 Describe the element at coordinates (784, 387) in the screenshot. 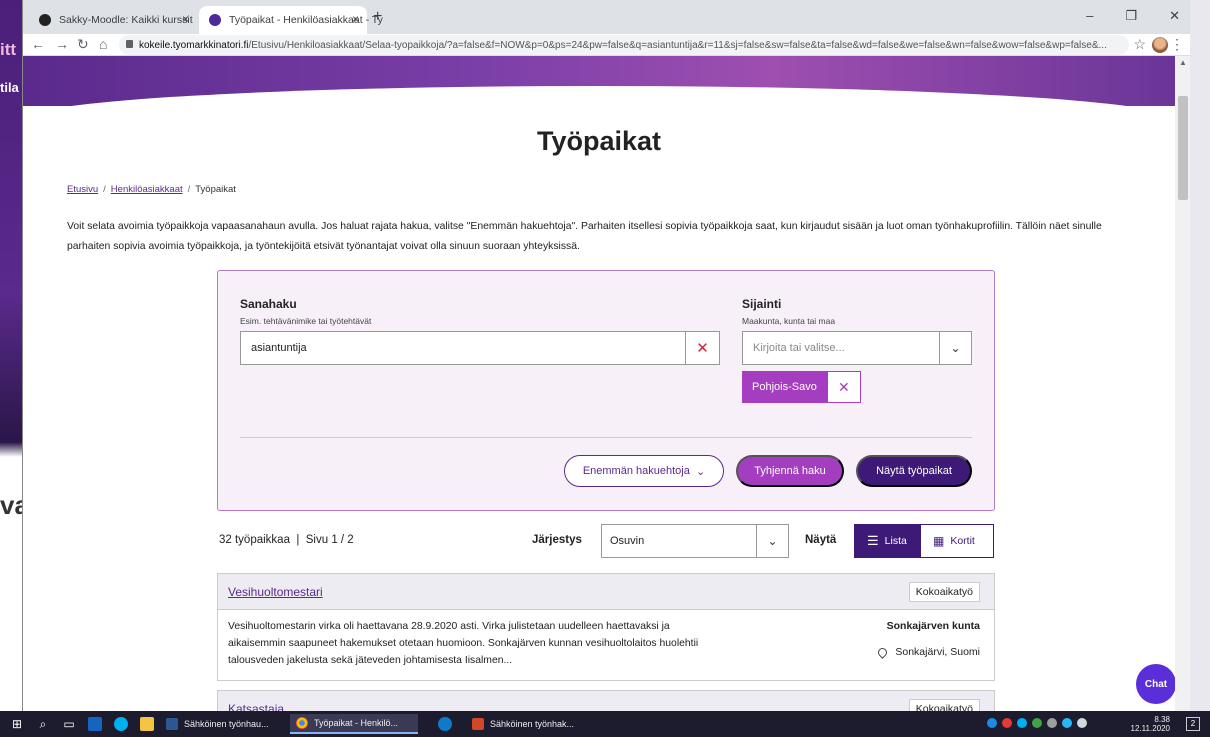

I see `location-chip-label: Pohjois-Savo` at that location.